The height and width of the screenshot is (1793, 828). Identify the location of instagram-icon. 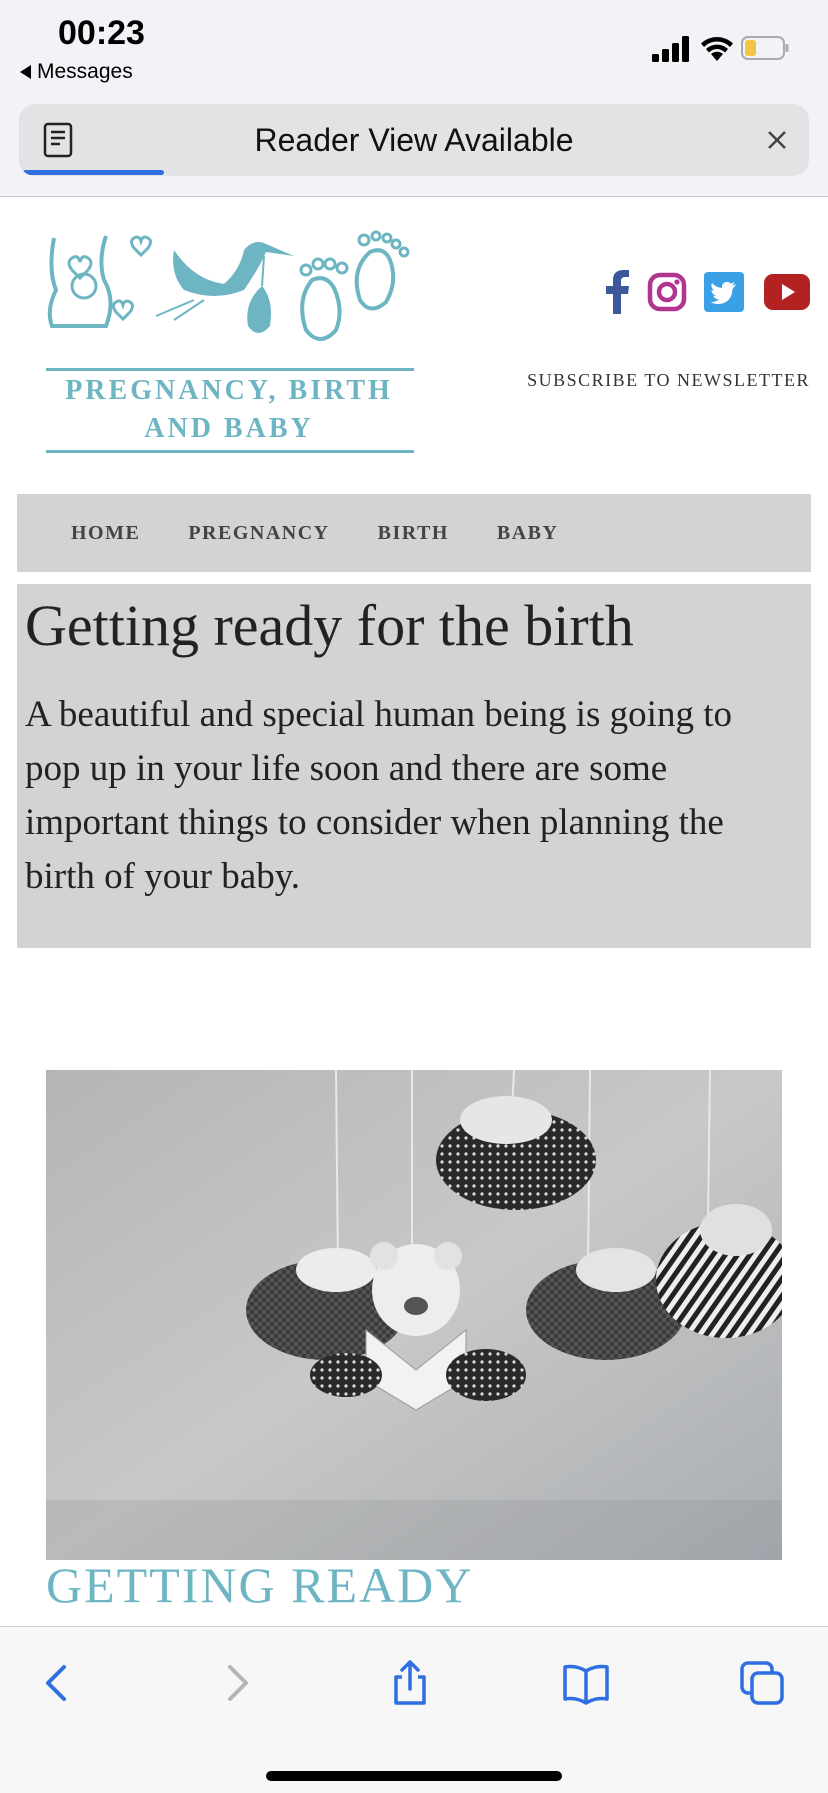
(667, 292).